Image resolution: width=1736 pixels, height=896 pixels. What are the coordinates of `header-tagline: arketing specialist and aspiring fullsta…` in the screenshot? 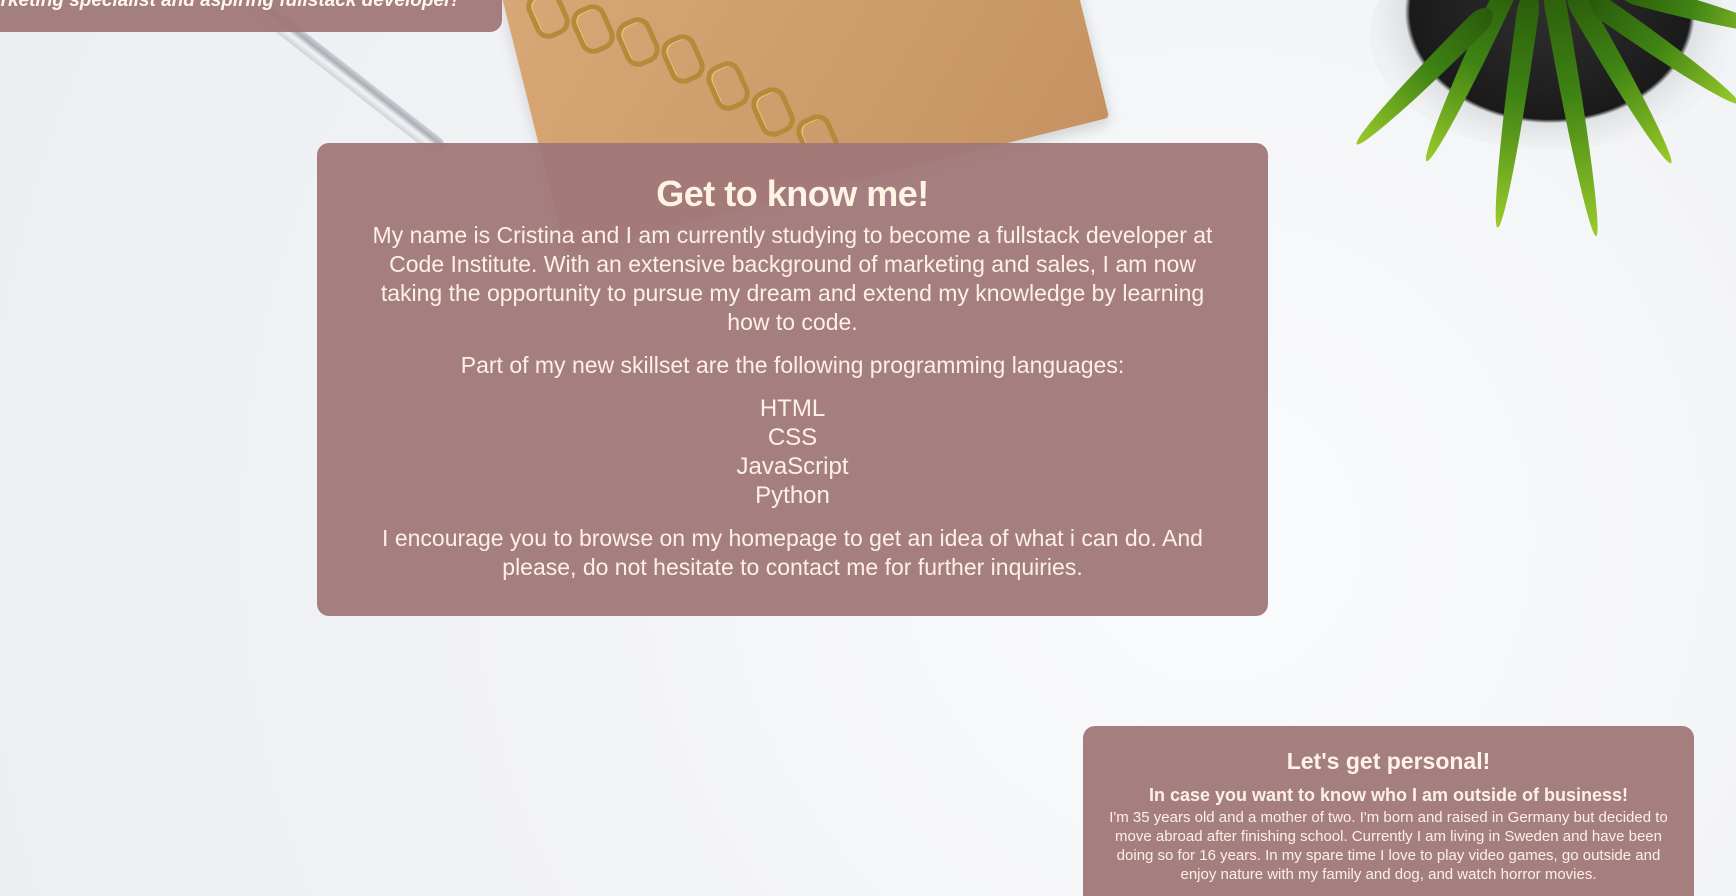 It's located at (229, 5).